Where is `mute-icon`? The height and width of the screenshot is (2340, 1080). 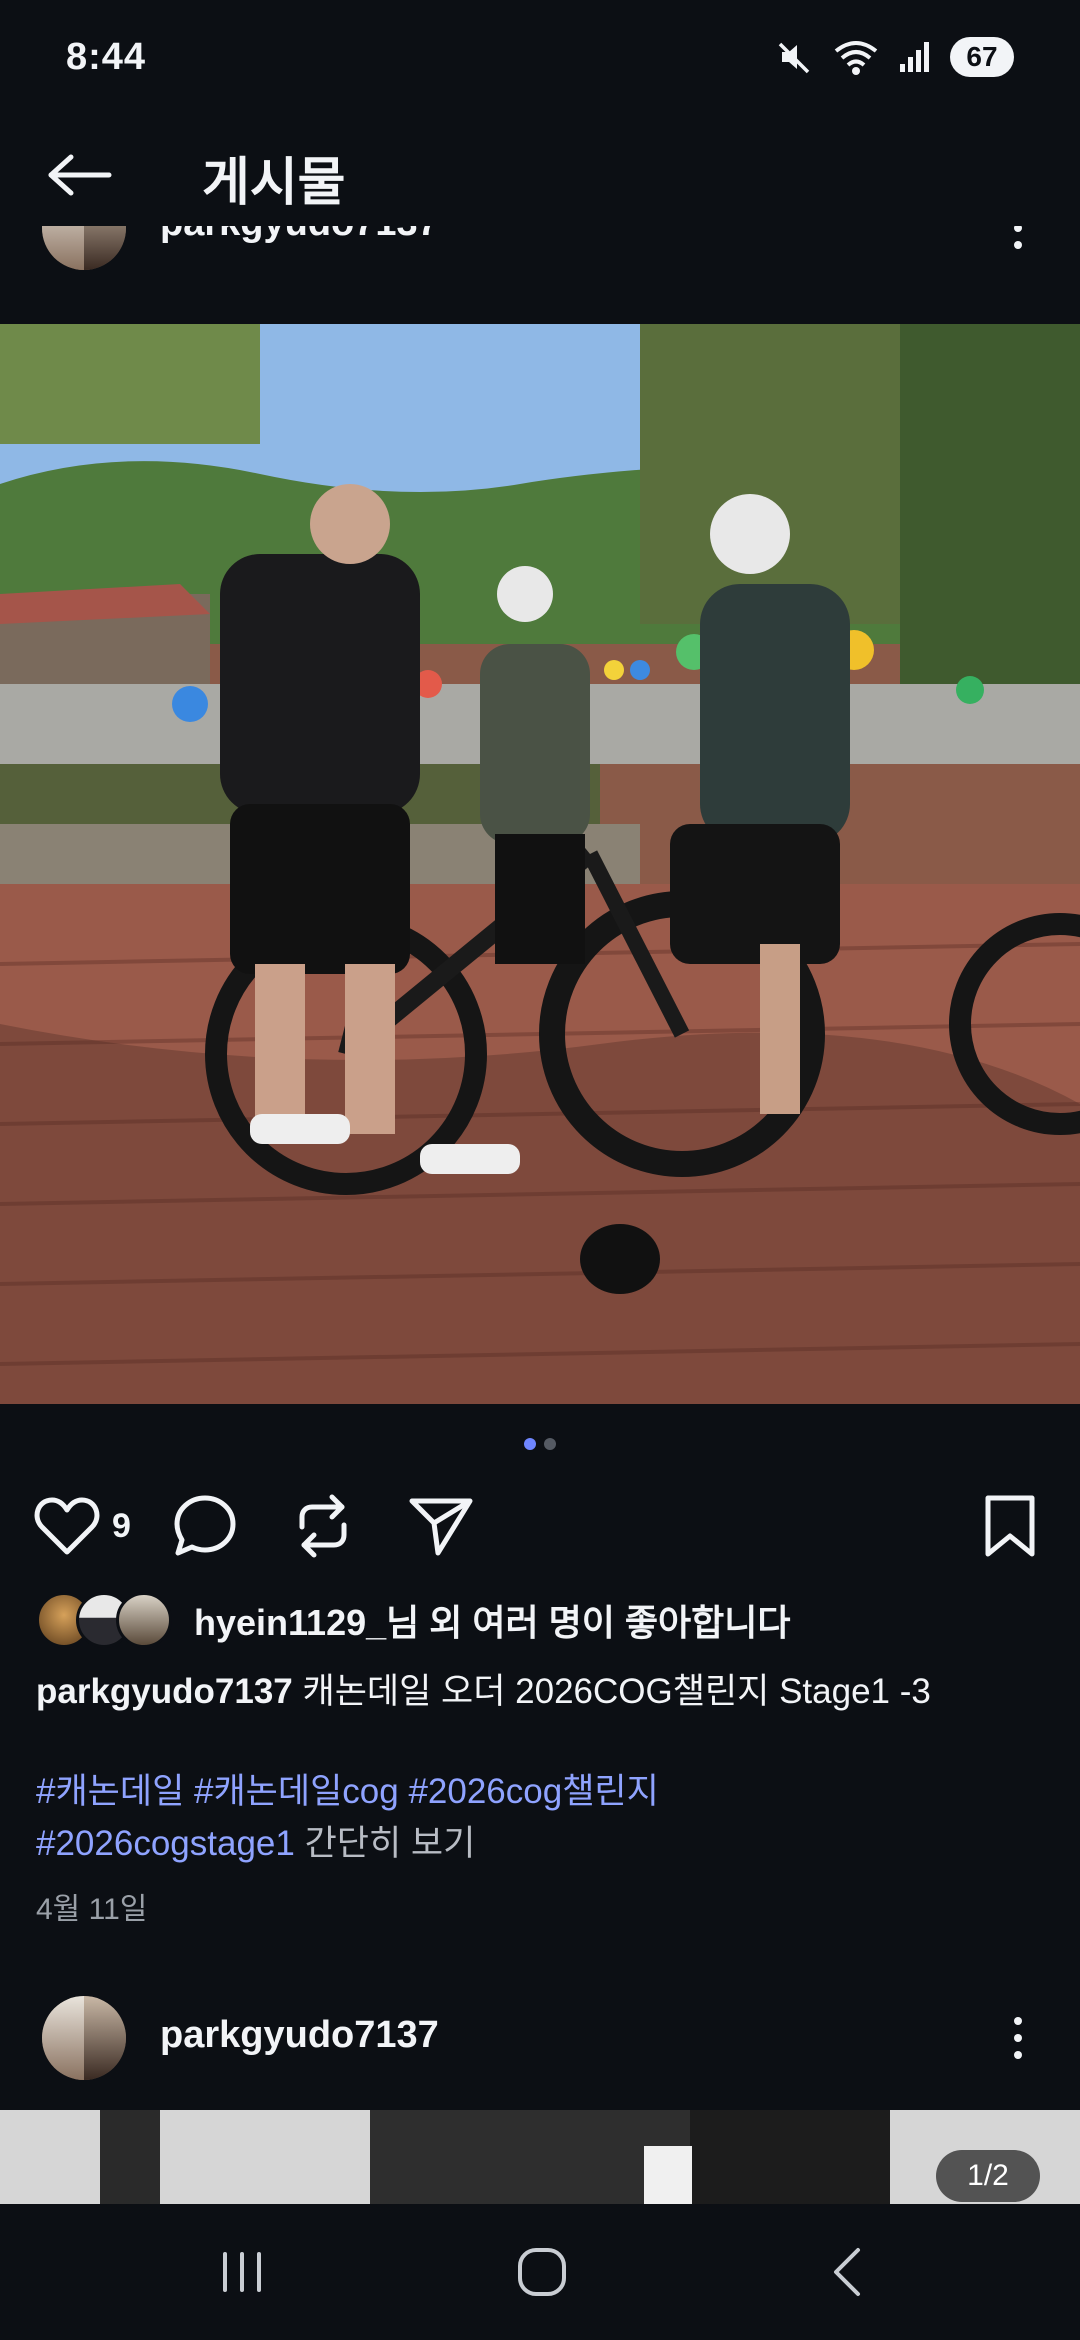
mute-icon is located at coordinates (795, 57).